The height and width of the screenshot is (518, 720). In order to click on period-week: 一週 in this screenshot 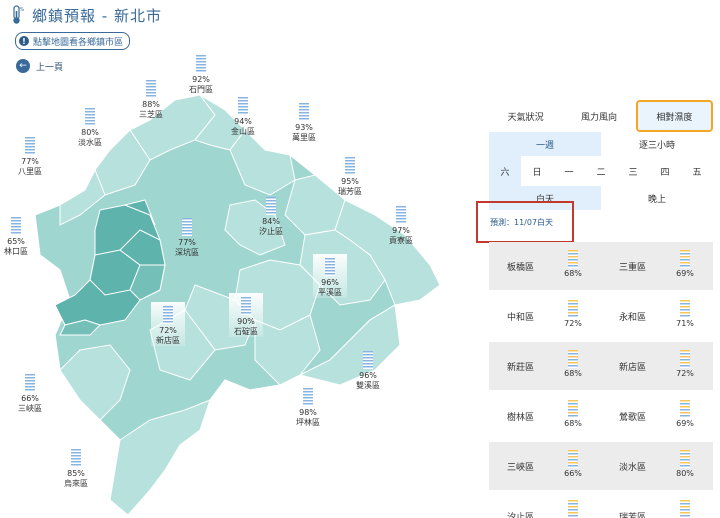, I will do `click(545, 144)`.